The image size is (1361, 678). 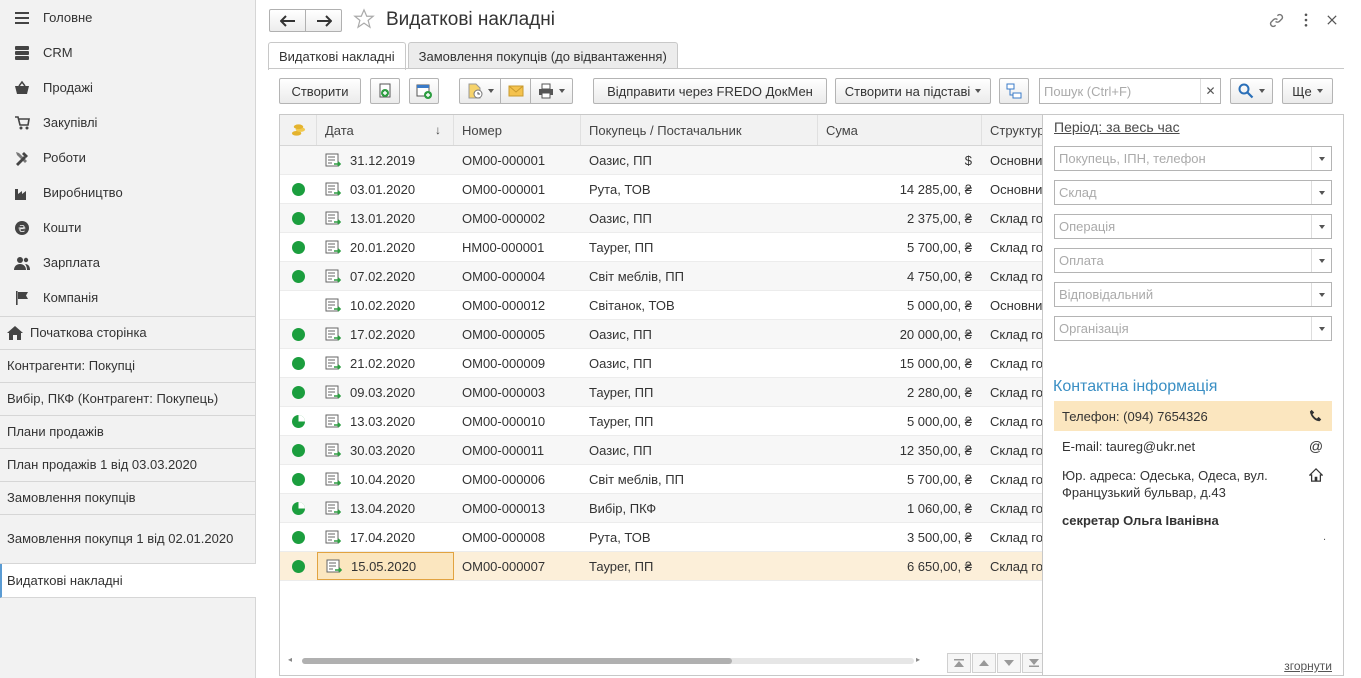 What do you see at coordinates (517, 661) in the screenshot?
I see `scroll-thumb` at bounding box center [517, 661].